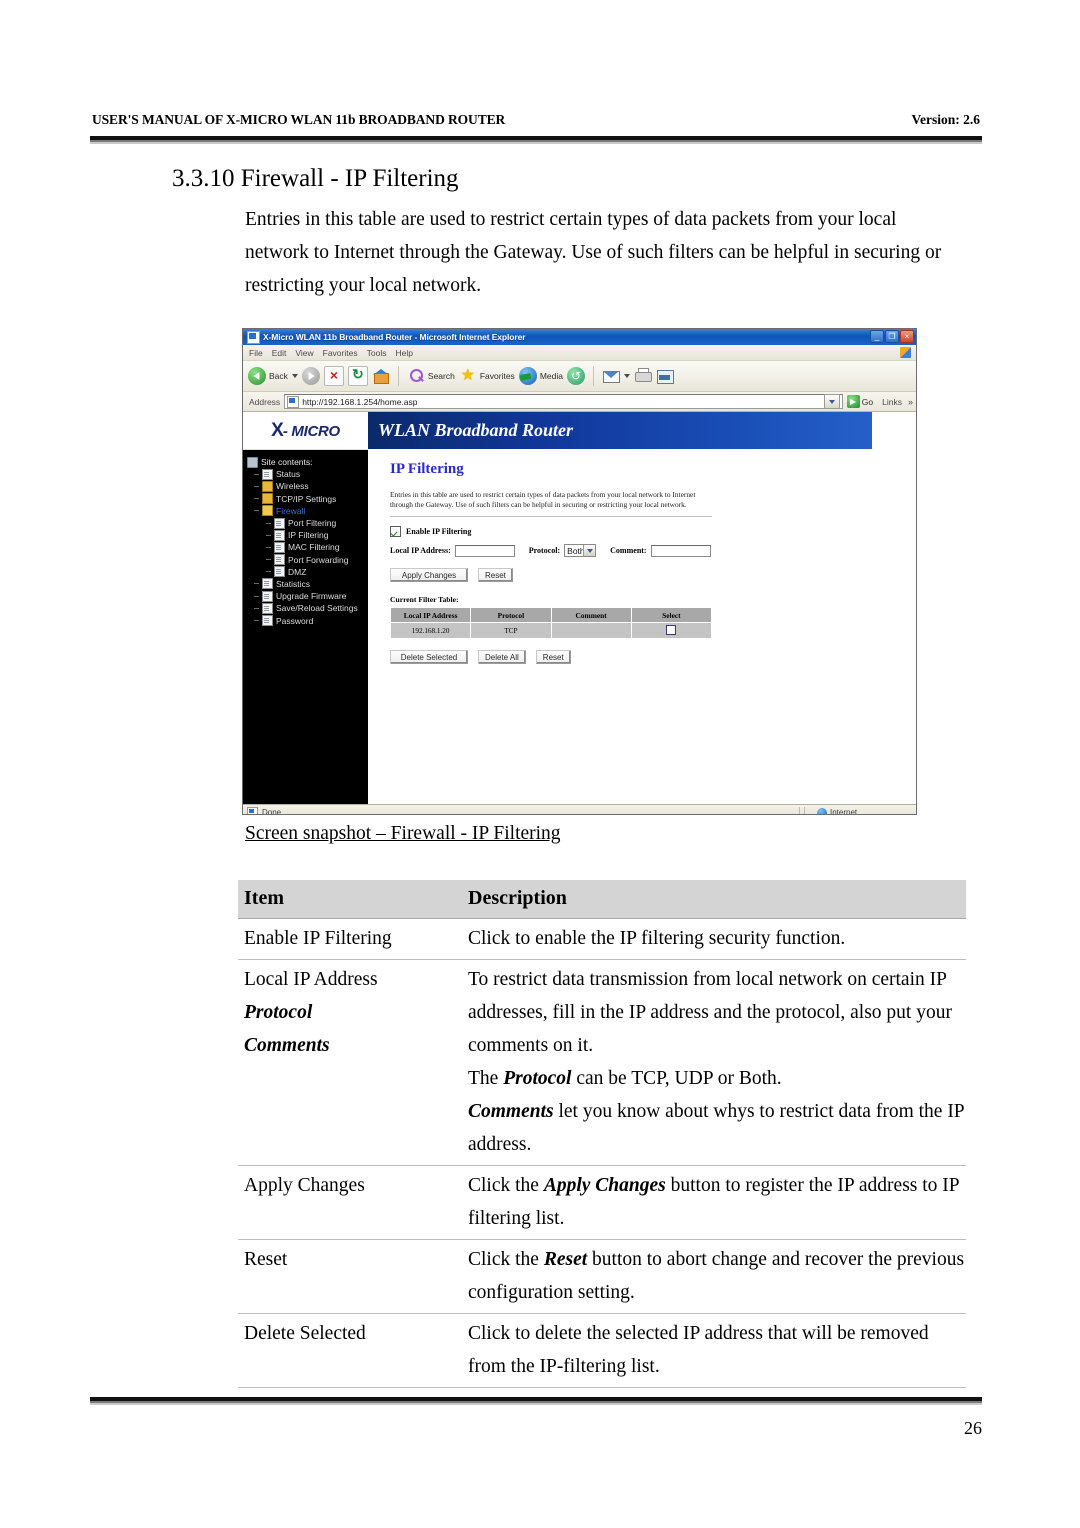 The width and height of the screenshot is (1080, 1528). I want to click on delete-selected-button: Delete Selected, so click(429, 657).